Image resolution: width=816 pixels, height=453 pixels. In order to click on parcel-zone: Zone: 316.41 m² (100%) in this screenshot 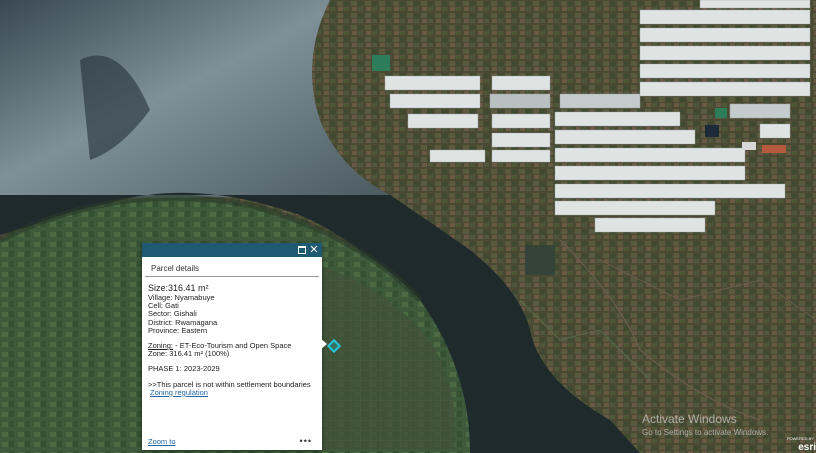, I will do `click(189, 354)`.